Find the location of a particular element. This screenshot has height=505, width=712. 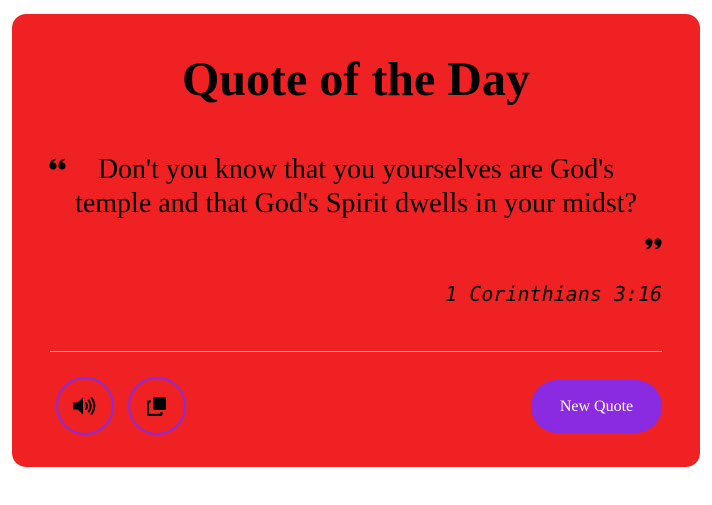

page-title: Quote of the Day is located at coordinates (356, 79).